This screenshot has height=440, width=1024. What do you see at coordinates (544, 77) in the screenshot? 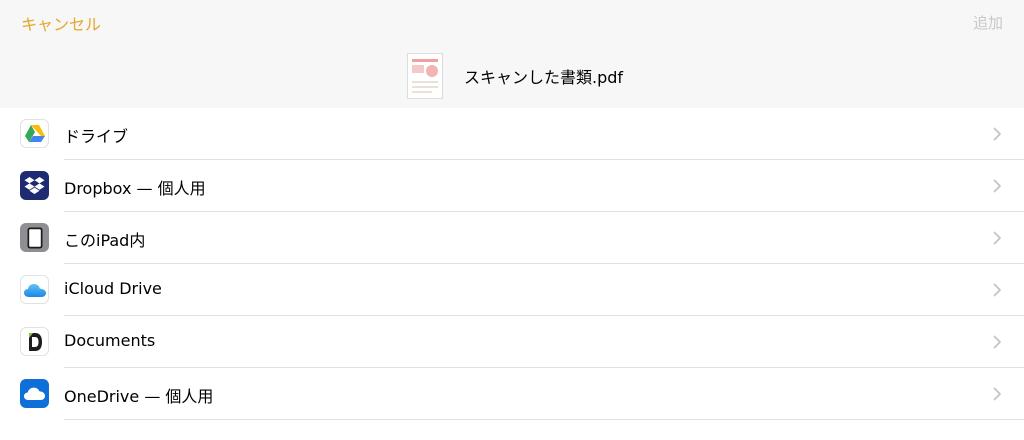
I see `document-name: スキャンした書類.pdf` at bounding box center [544, 77].